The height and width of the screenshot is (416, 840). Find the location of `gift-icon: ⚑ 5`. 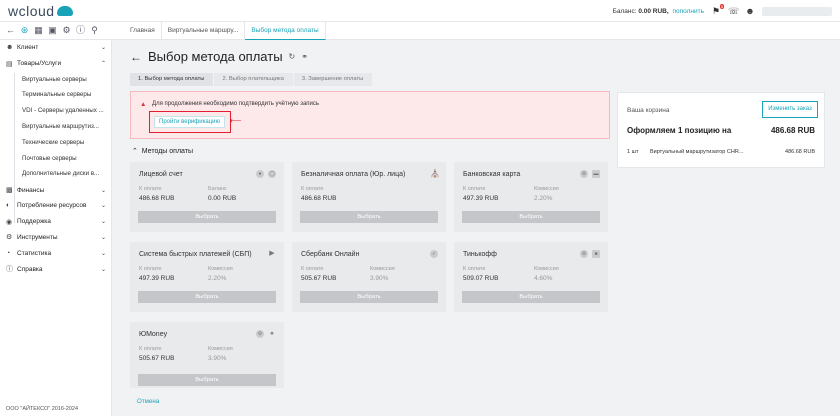

gift-icon: ⚑ 5 is located at coordinates (717, 10).